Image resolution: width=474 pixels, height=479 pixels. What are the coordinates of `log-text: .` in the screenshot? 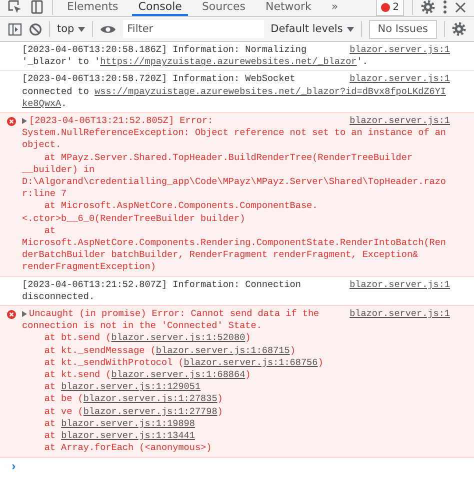 It's located at (64, 104).